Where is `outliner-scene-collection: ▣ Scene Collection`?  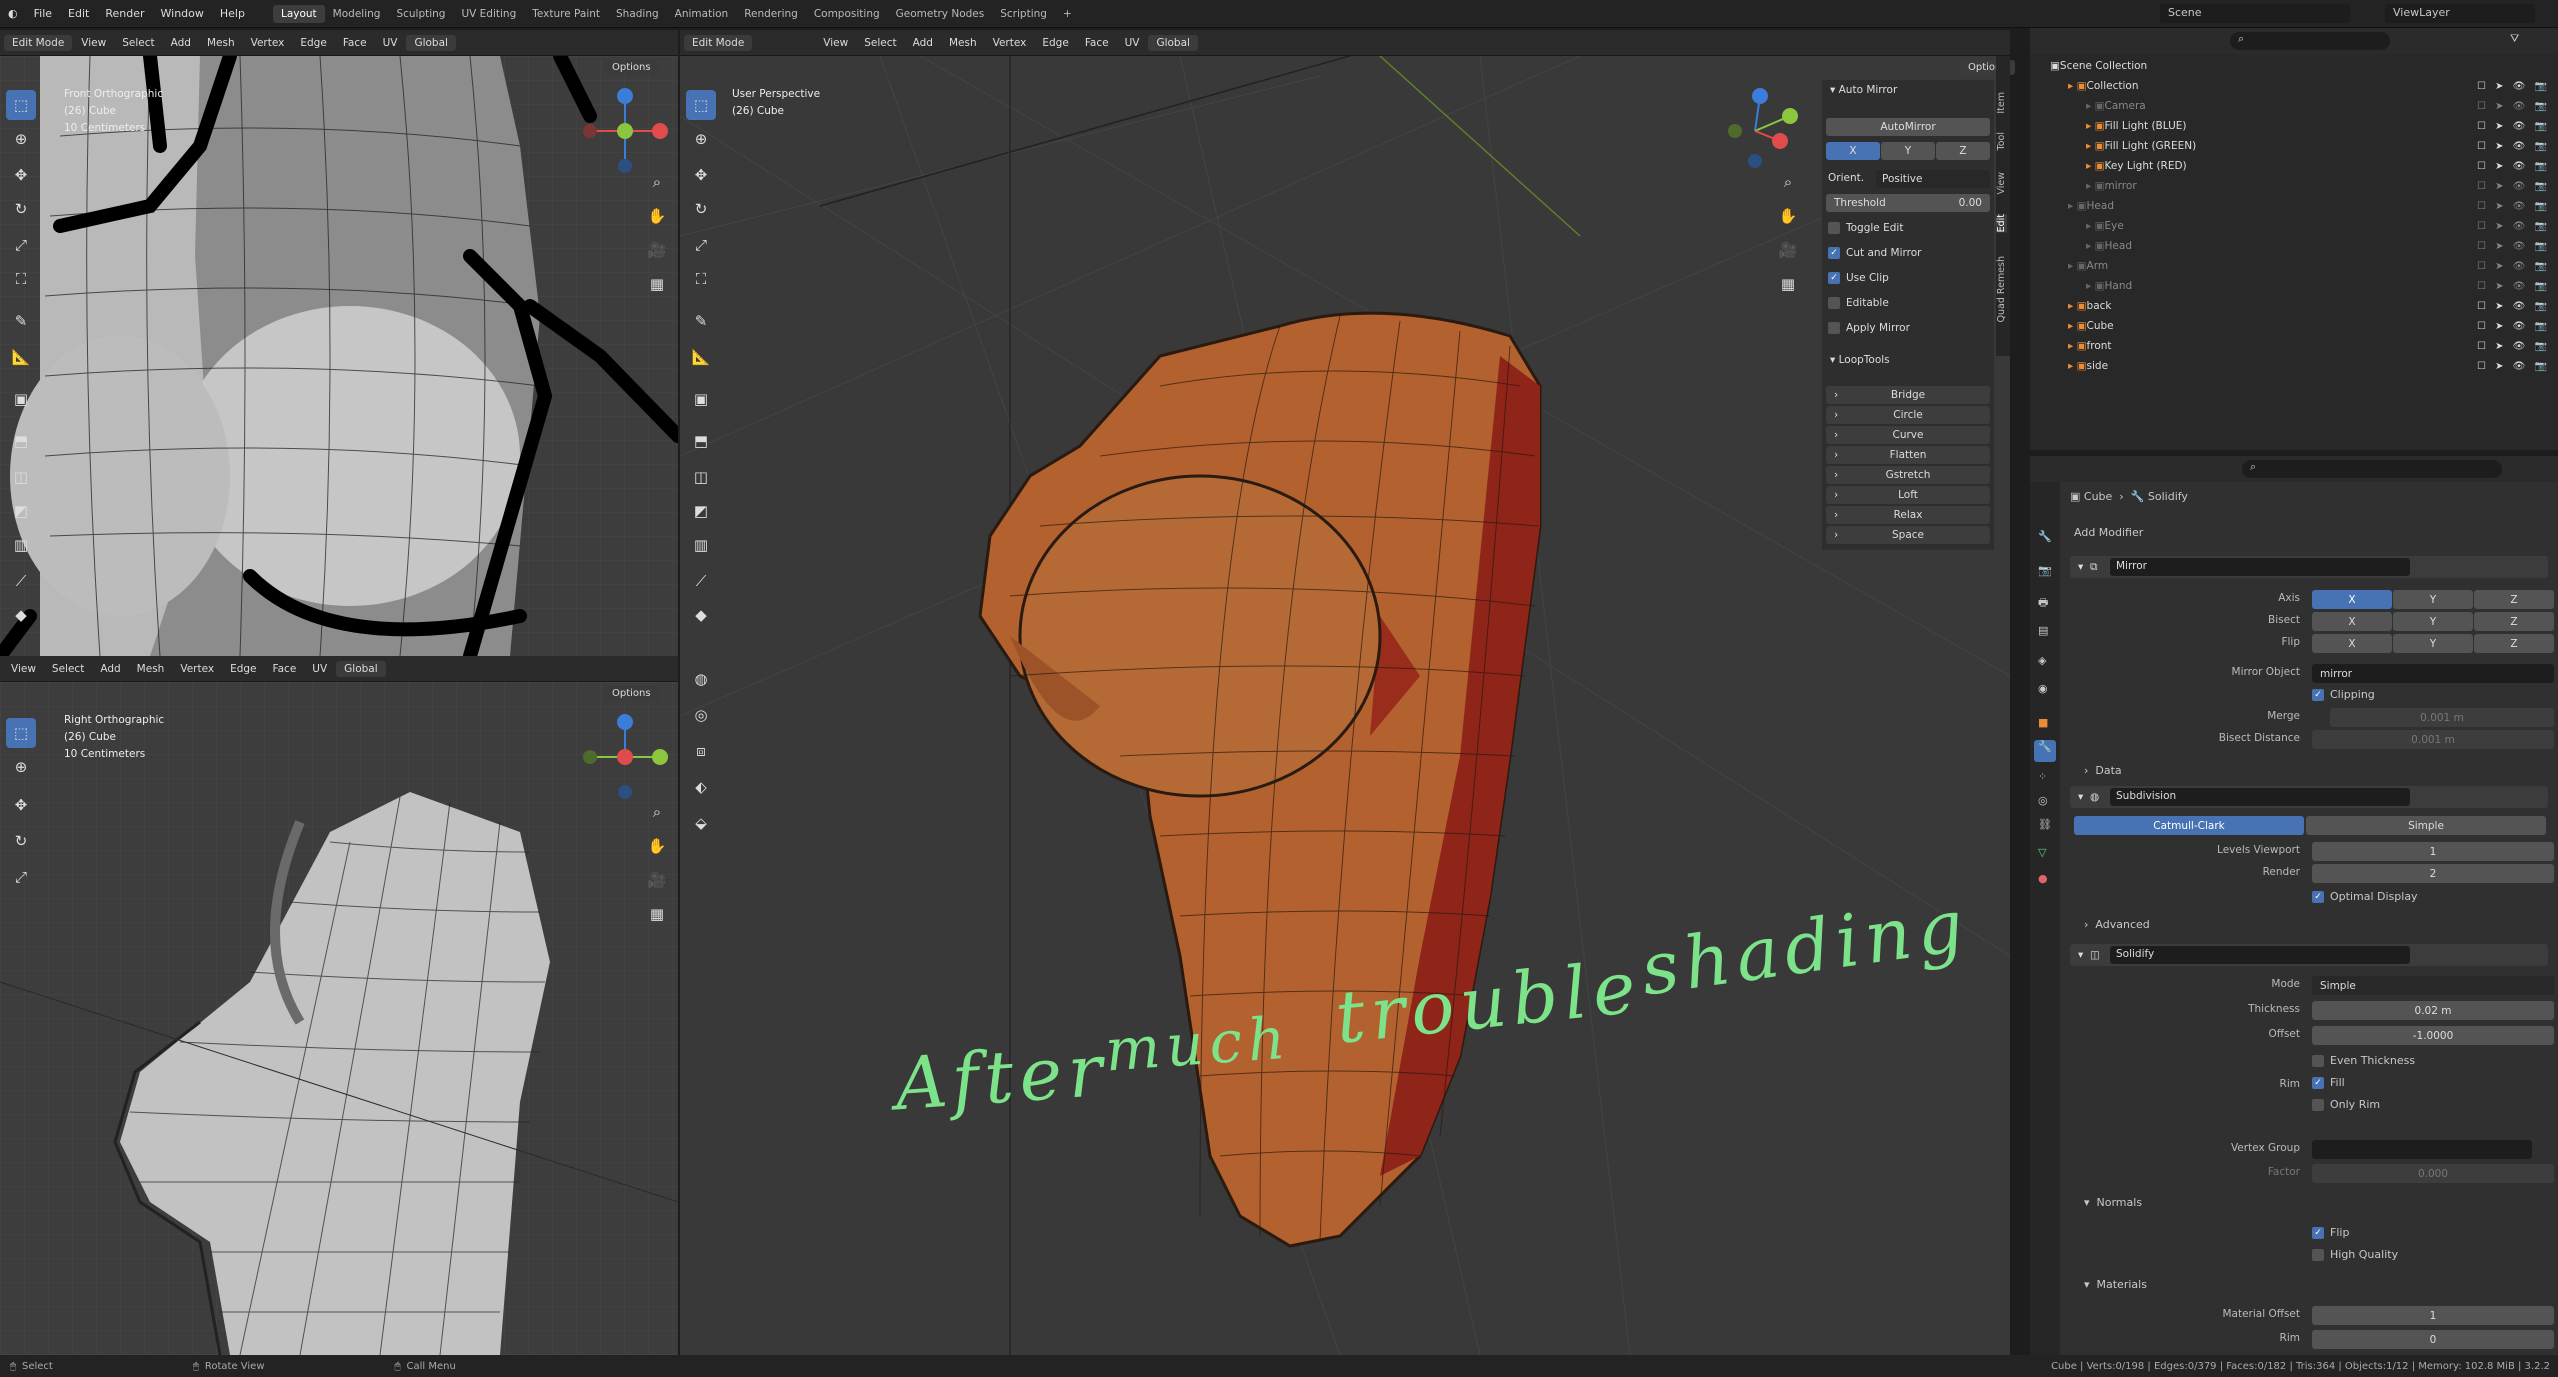 outliner-scene-collection: ▣ Scene Collection is located at coordinates (2294, 66).